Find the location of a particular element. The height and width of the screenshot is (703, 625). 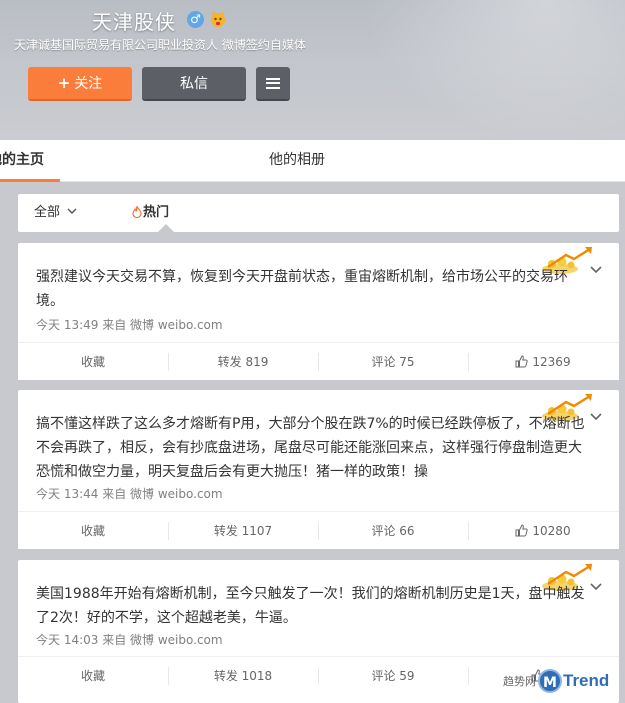

filter-all: 全部 is located at coordinates (47, 213).